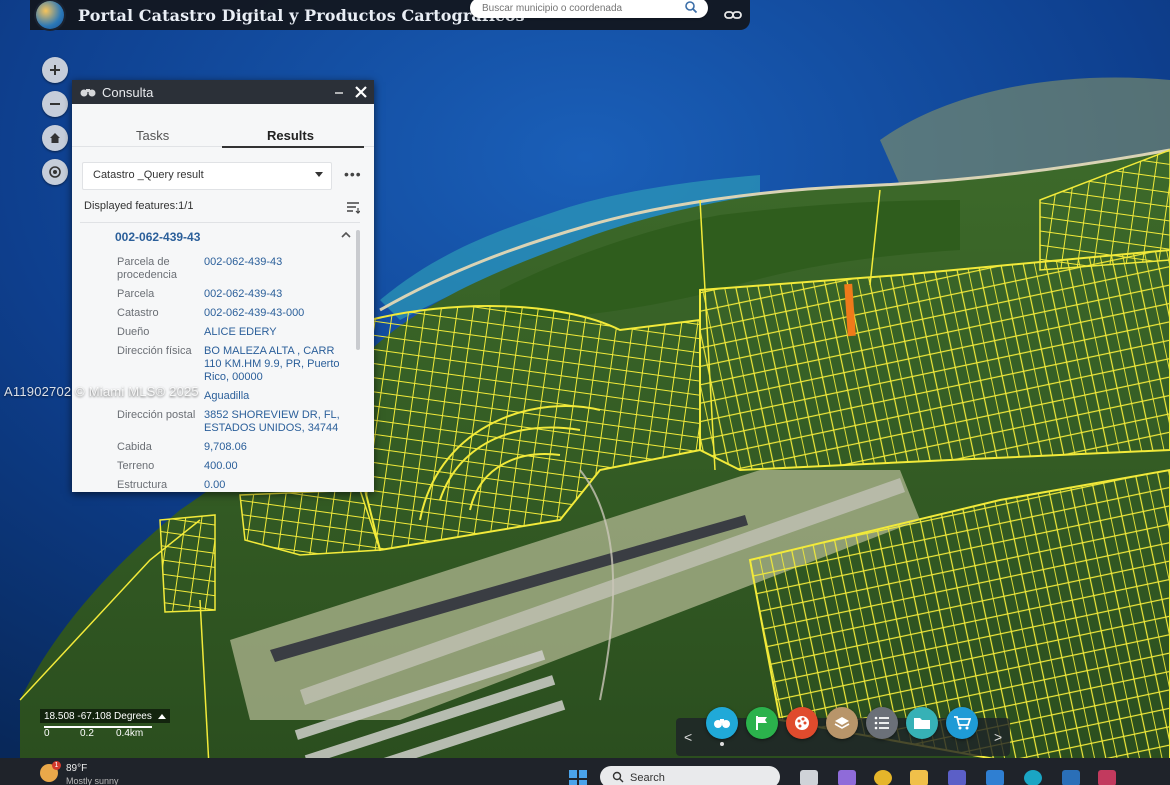 The image size is (1170, 785). I want to click on teams-icon, so click(957, 777).